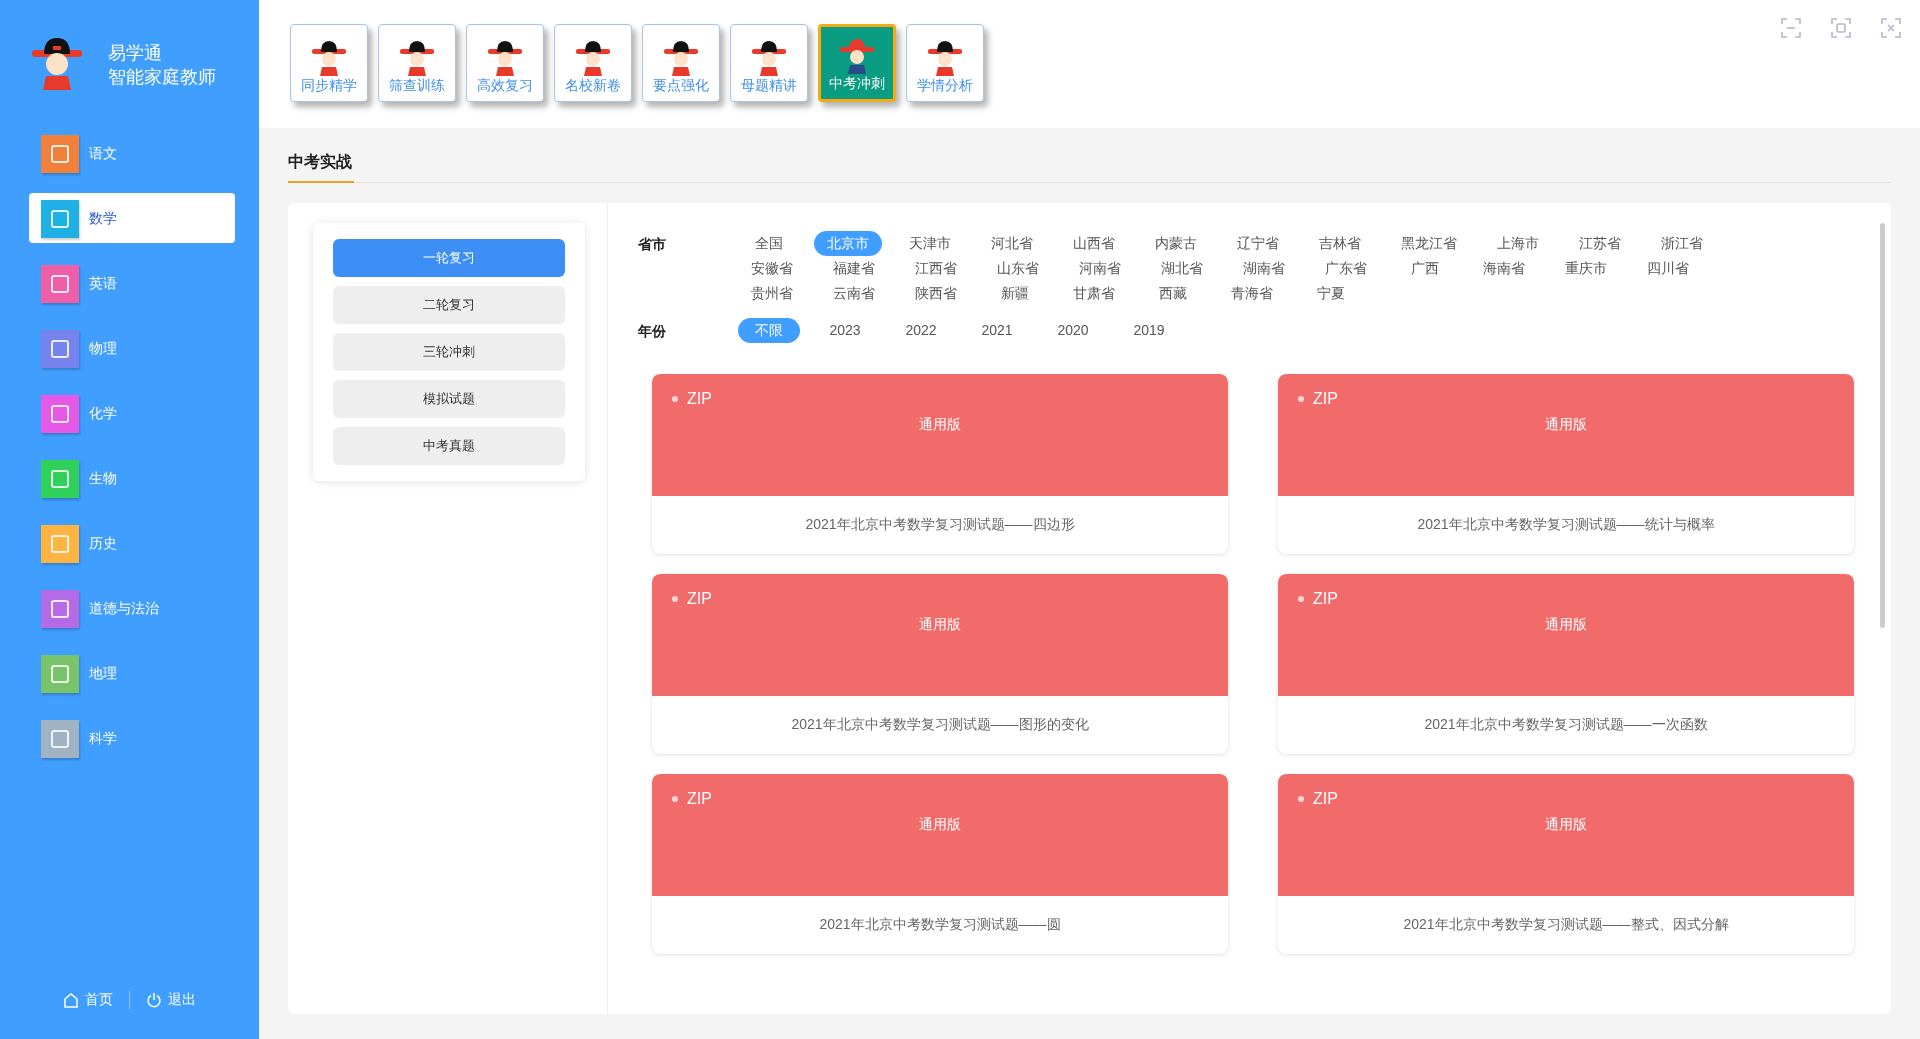  I want to click on resource-title: 2021年北京中考数学复习测试题——四边形, so click(940, 524).